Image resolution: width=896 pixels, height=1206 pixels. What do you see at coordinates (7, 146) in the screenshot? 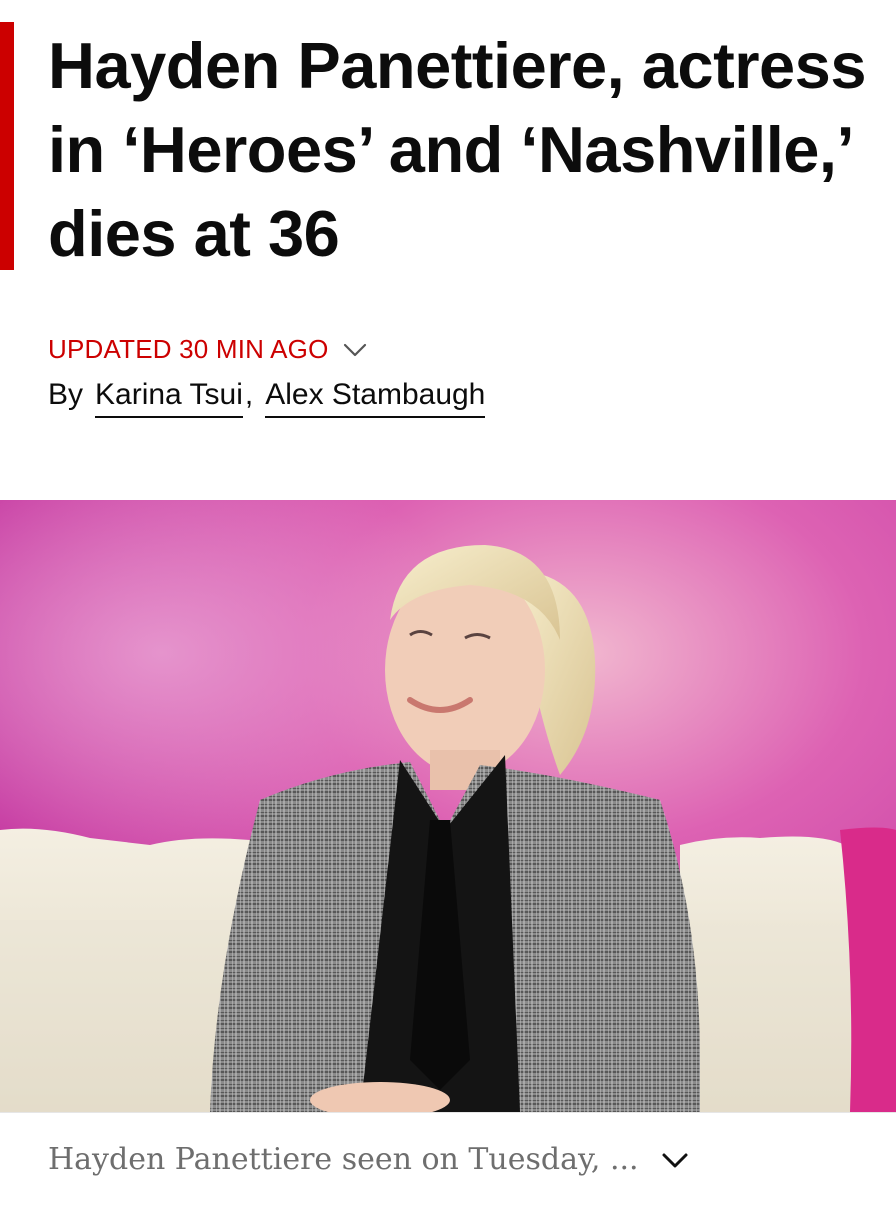
I see `headline-accent-bar` at bounding box center [7, 146].